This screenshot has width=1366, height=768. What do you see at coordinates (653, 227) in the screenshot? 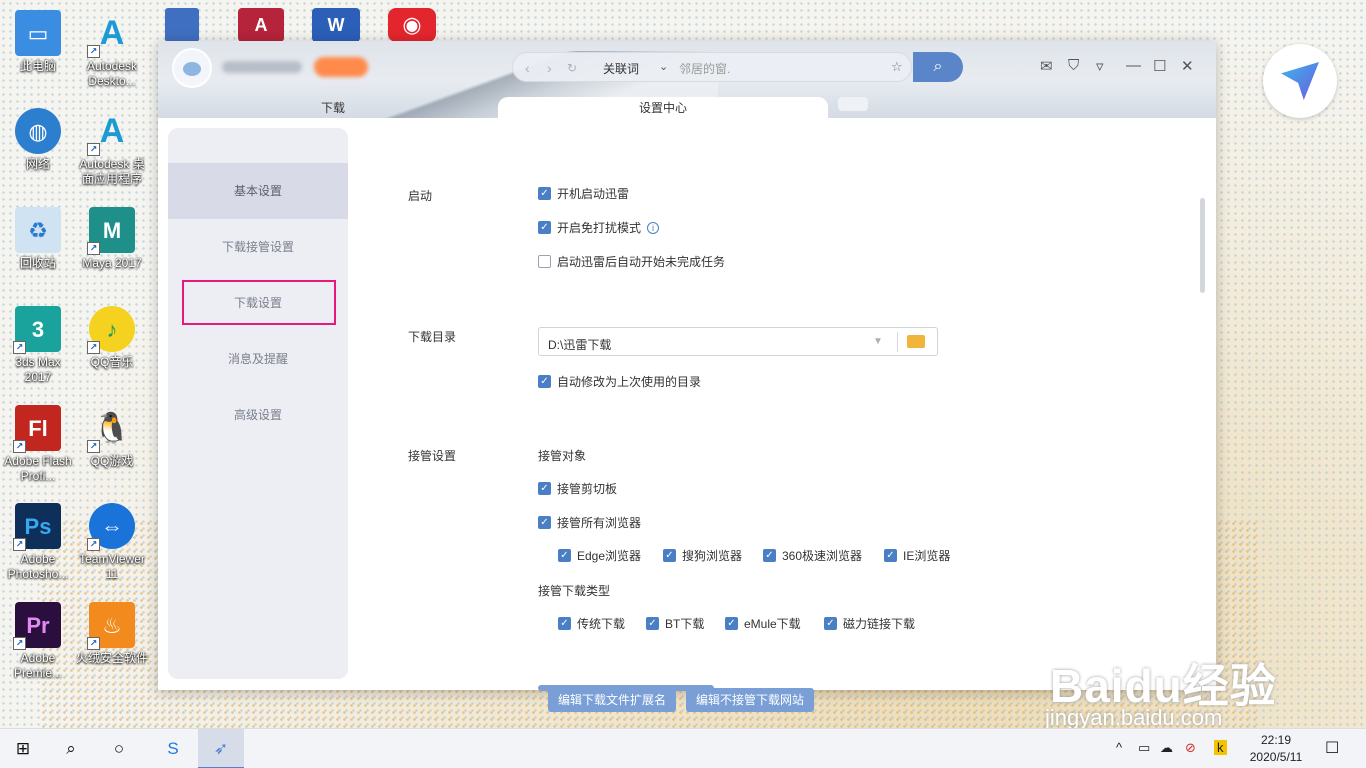
I see `info-icon: i` at bounding box center [653, 227].